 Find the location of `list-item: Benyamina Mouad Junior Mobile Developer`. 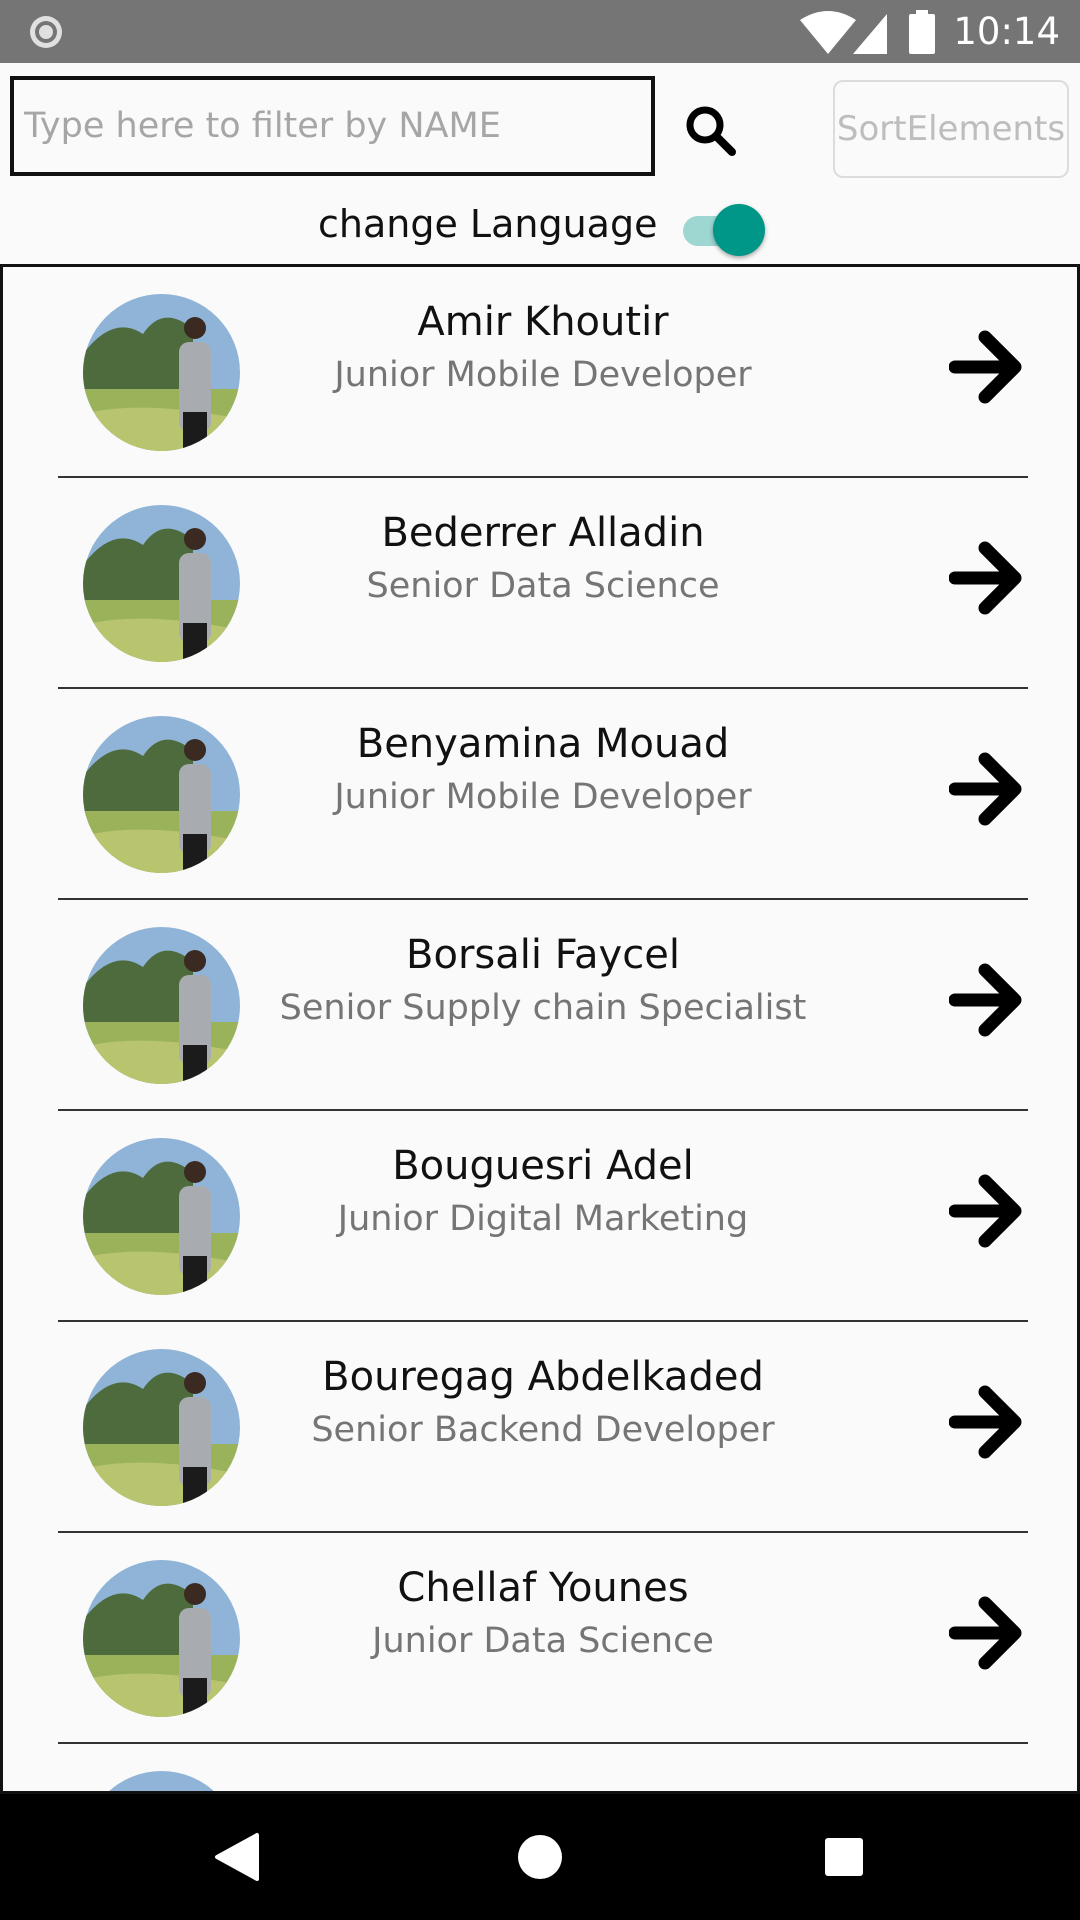

list-item: Benyamina Mouad Junior Mobile Developer is located at coordinates (540, 794).